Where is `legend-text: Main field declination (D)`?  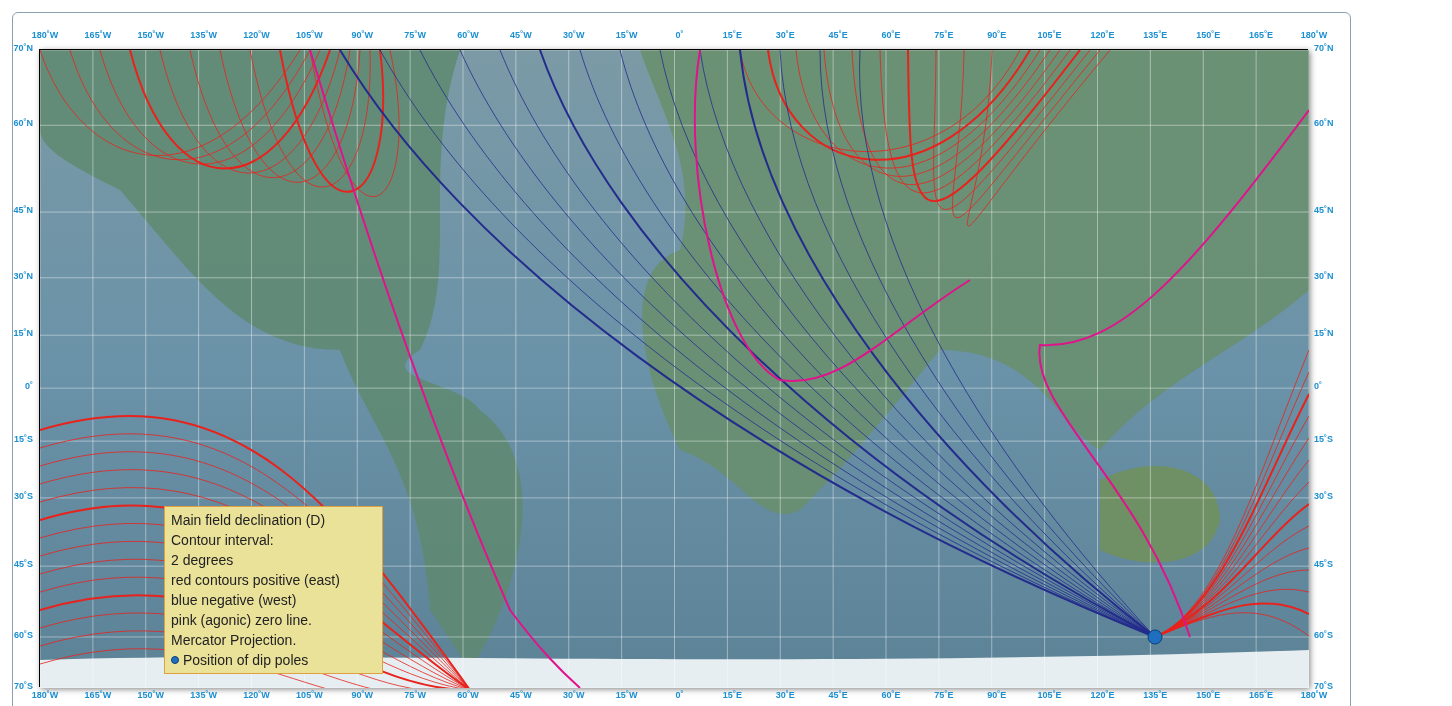 legend-text: Main field declination (D) is located at coordinates (249, 520).